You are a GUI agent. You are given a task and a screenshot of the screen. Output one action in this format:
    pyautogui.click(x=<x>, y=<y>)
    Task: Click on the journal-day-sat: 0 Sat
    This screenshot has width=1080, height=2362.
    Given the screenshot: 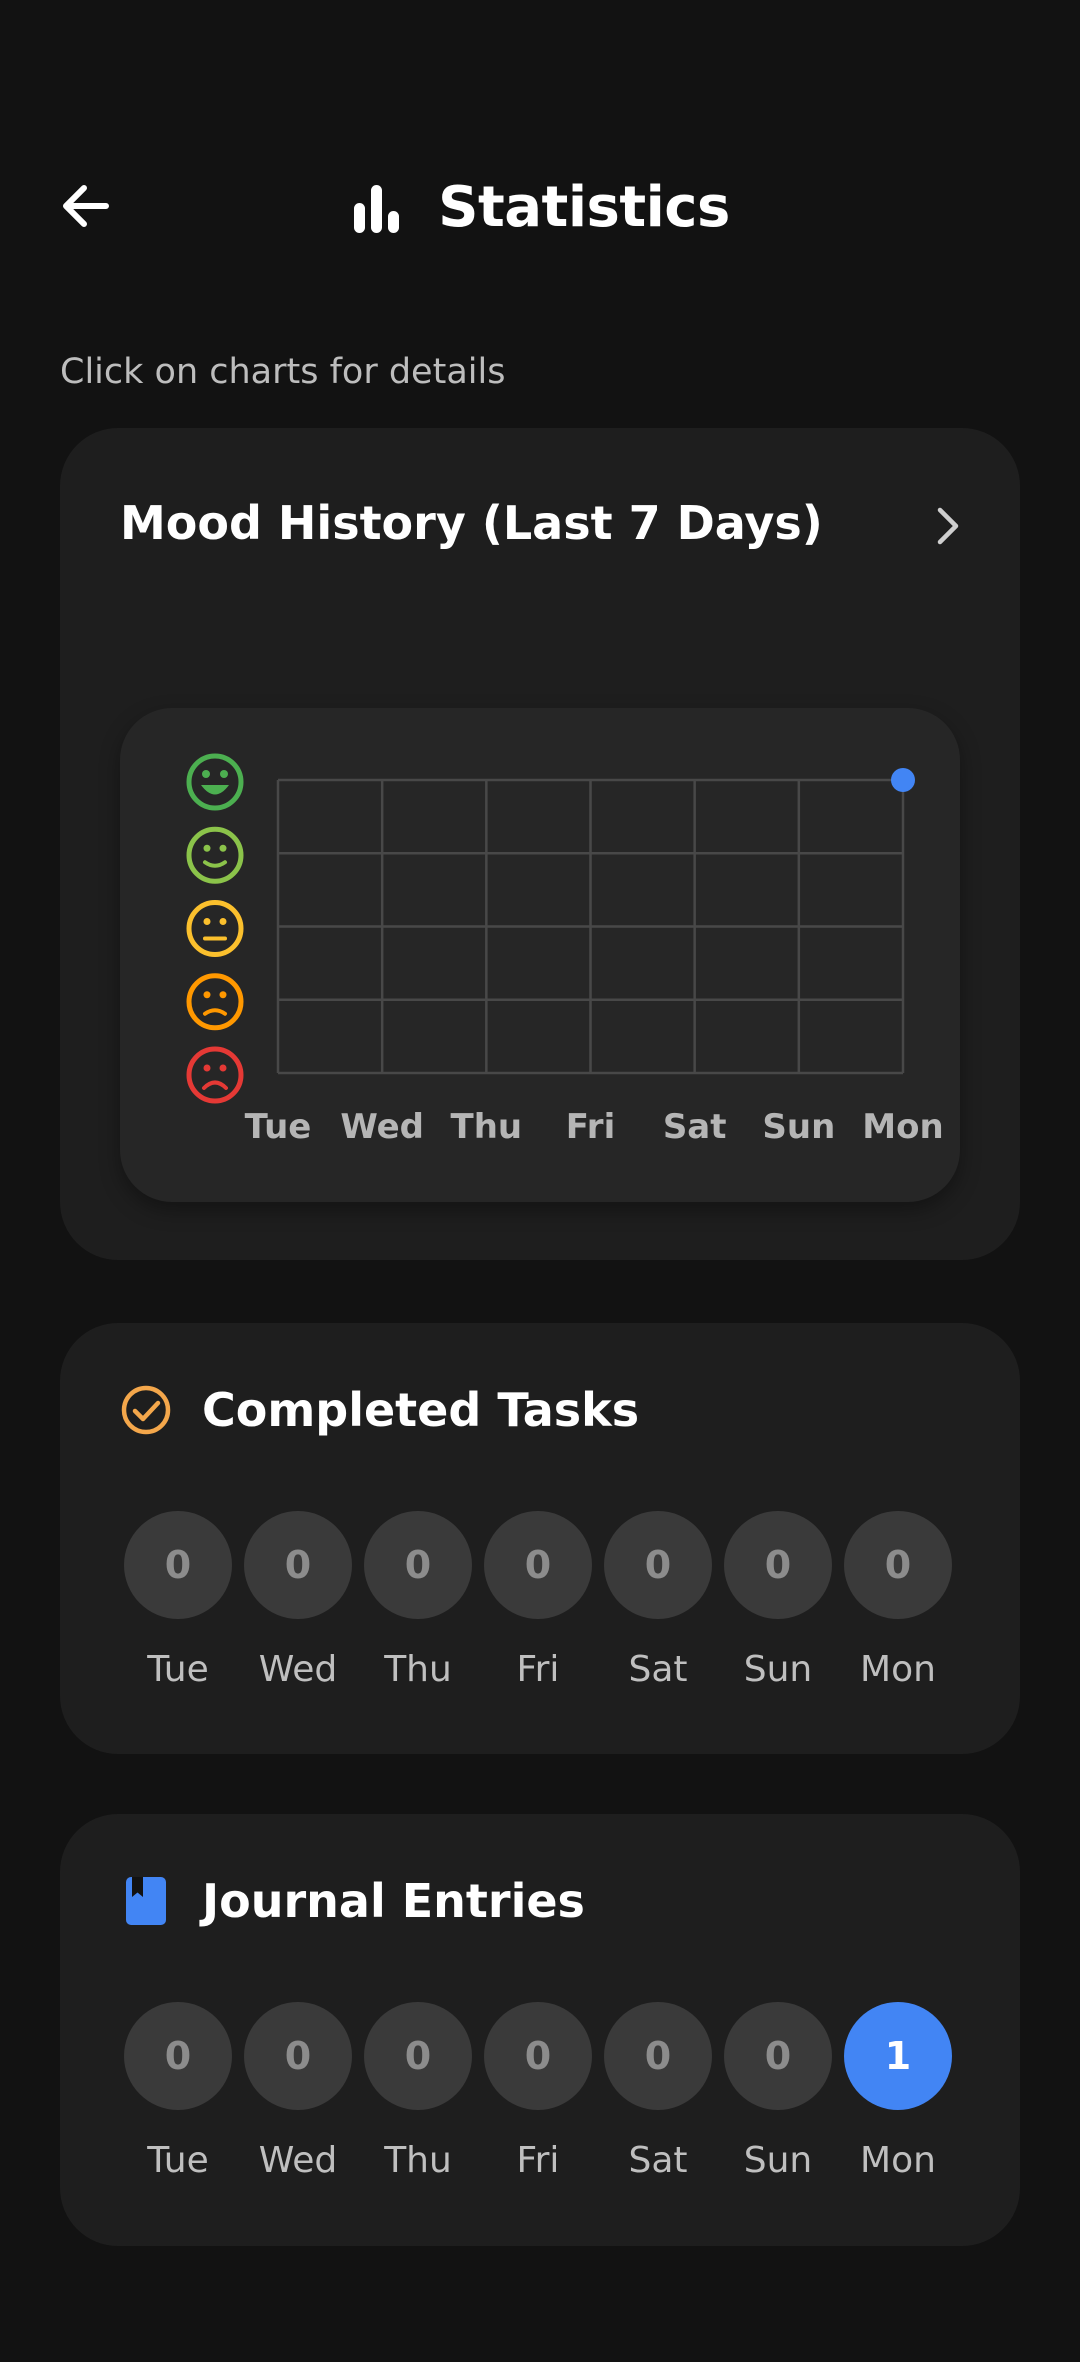 What is the action you would take?
    pyautogui.click(x=658, y=2091)
    